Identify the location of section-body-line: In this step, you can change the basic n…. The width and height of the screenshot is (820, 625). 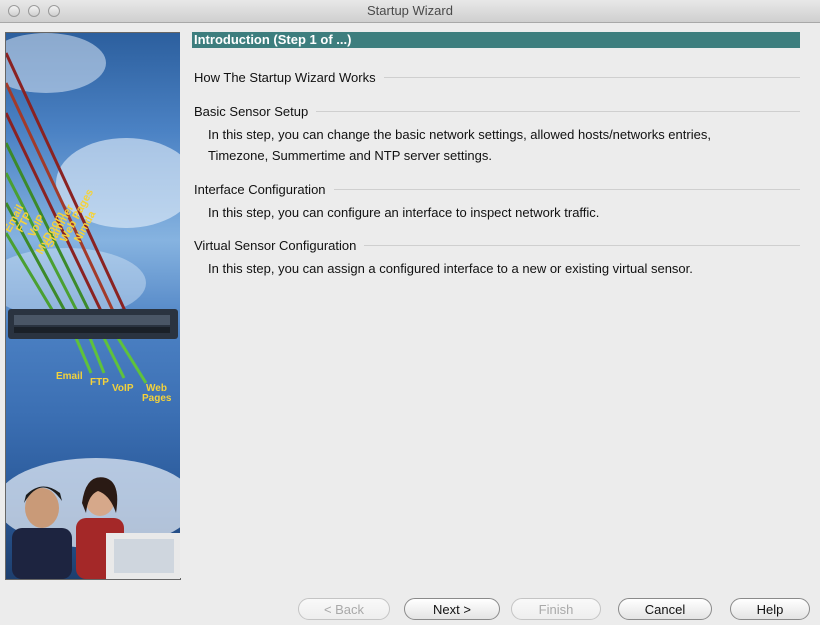
(459, 134).